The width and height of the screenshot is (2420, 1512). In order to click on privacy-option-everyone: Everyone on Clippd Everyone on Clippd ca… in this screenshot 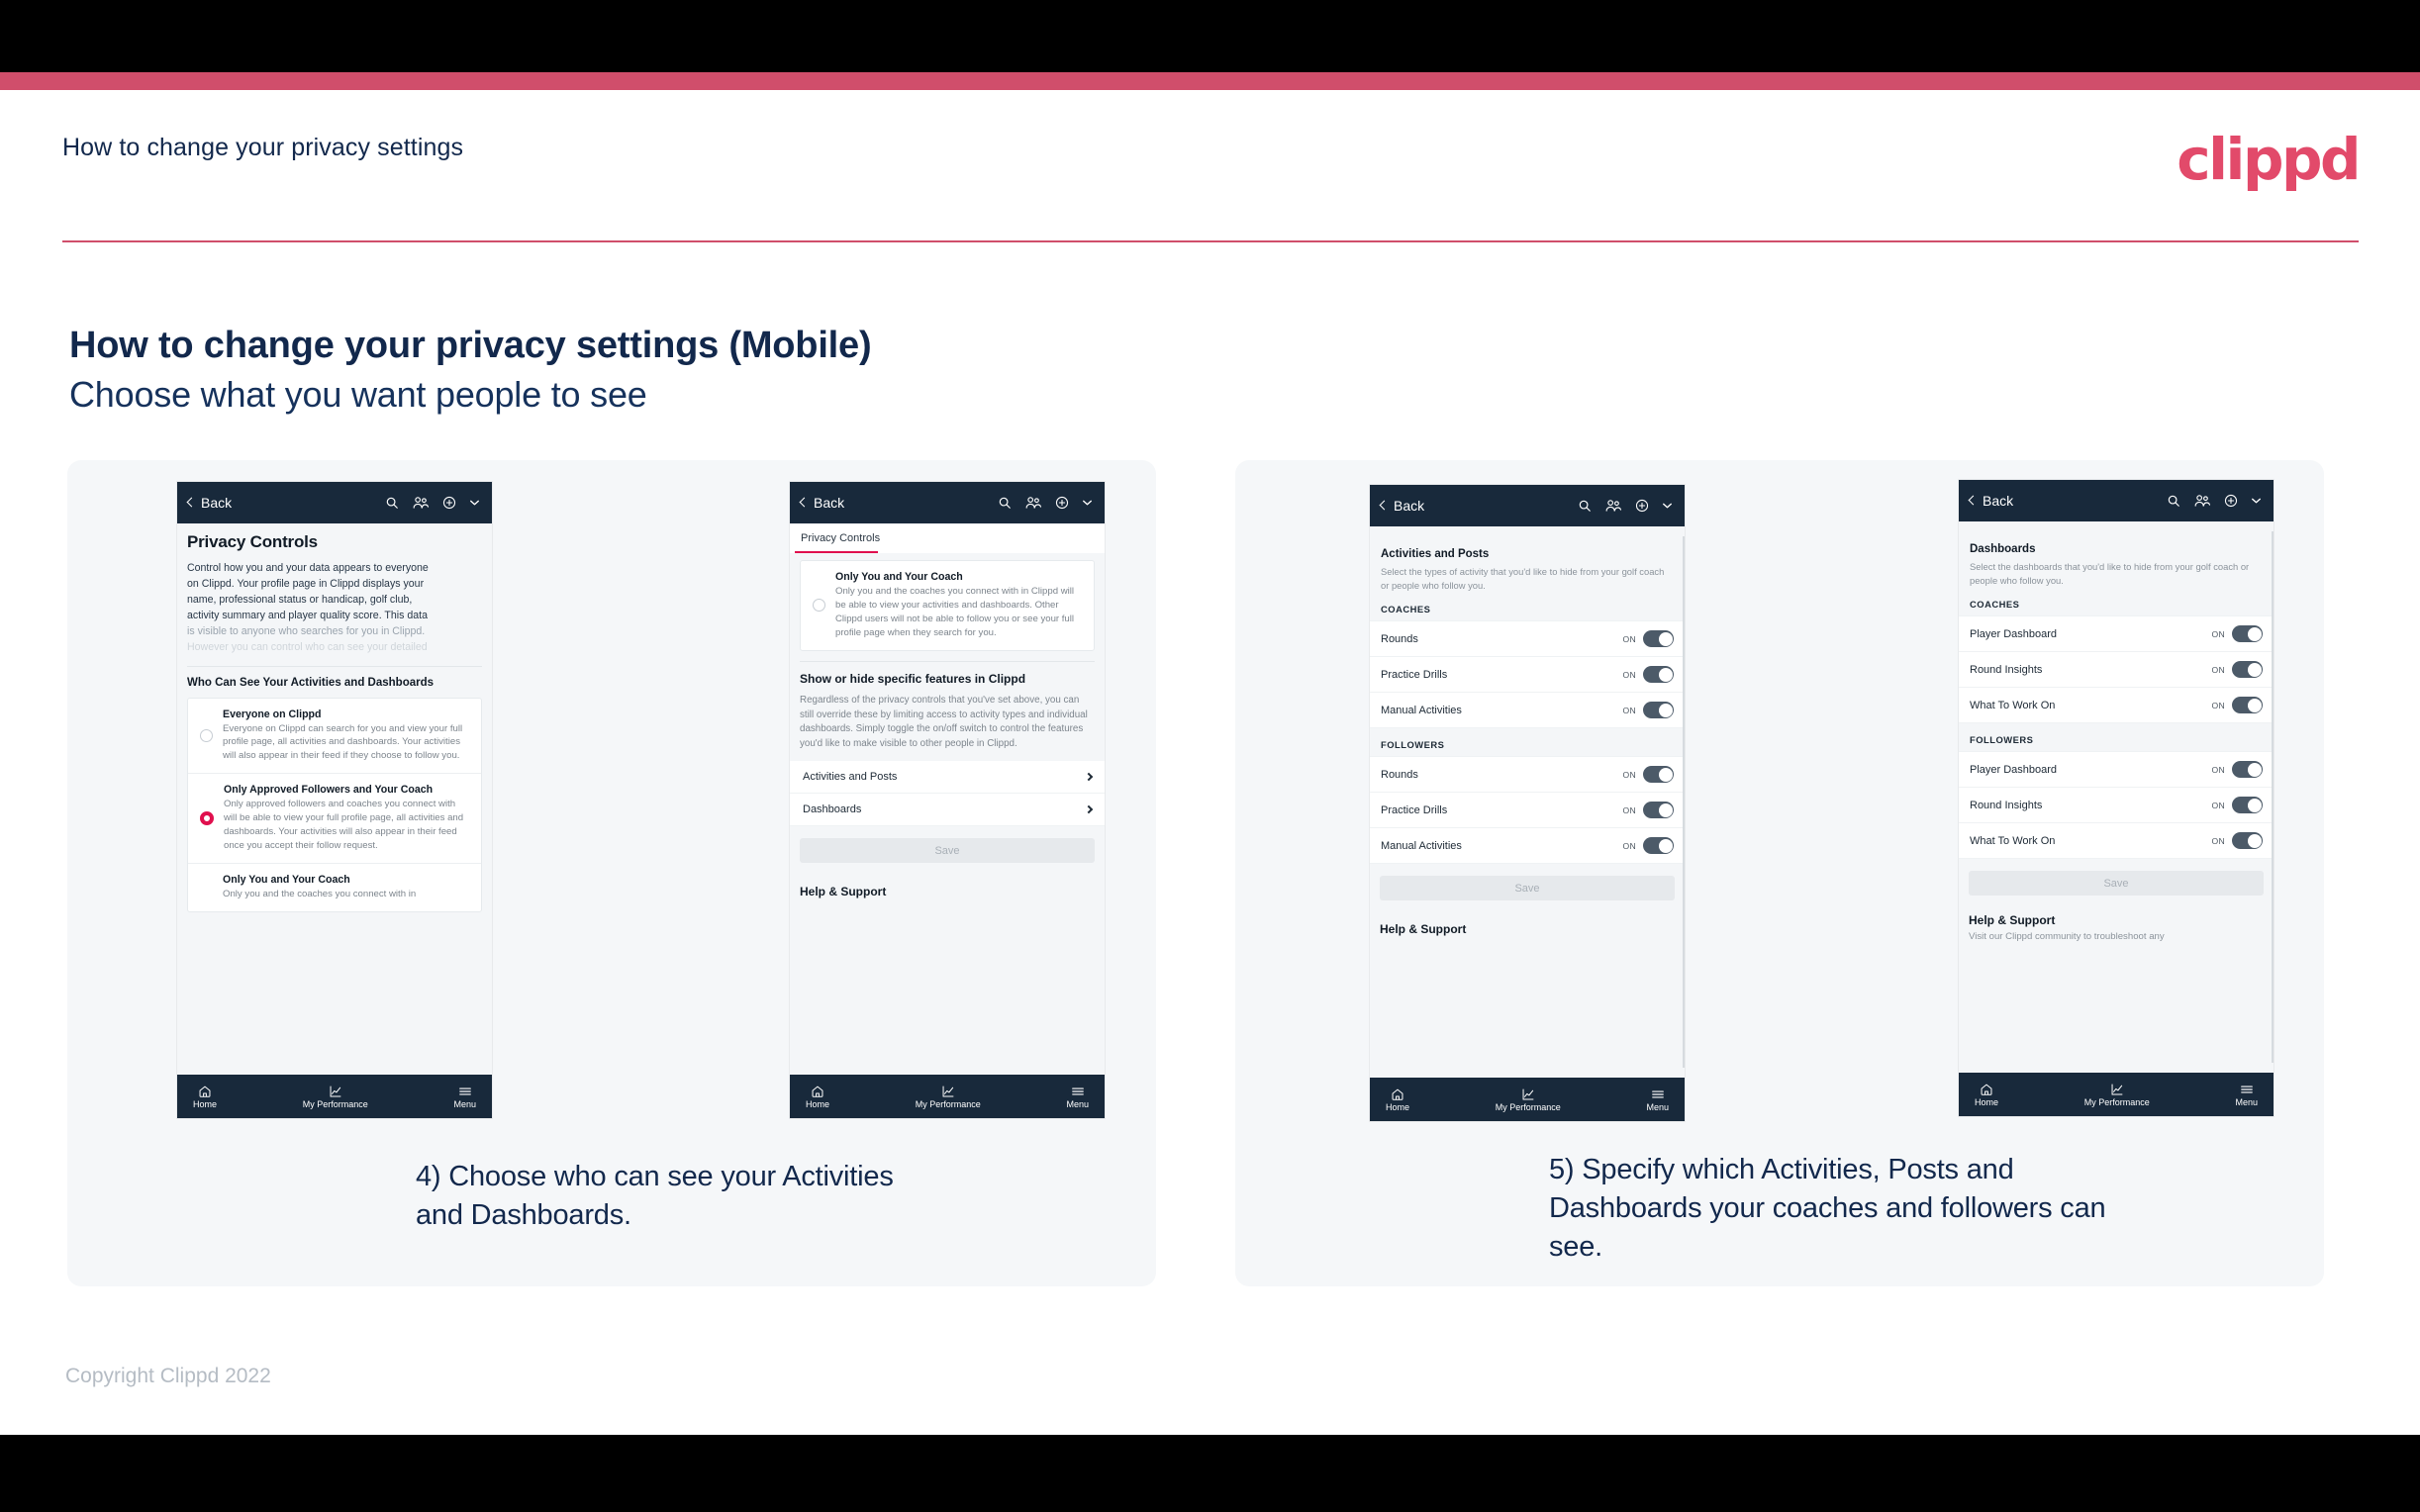, I will do `click(334, 736)`.